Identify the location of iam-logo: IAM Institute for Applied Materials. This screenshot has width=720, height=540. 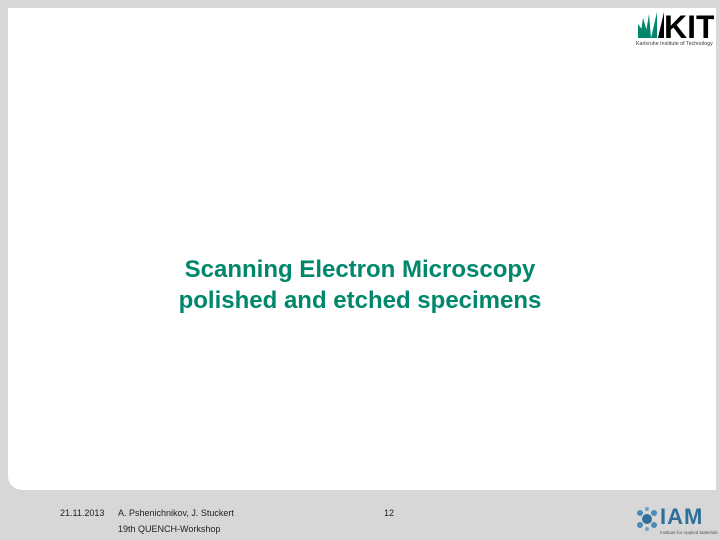
(677, 521).